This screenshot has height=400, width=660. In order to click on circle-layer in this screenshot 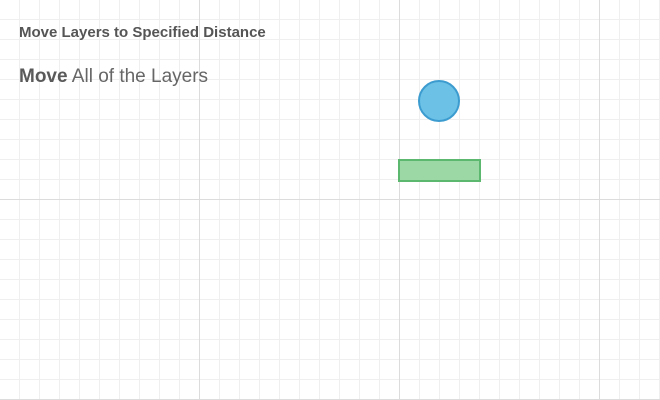, I will do `click(439, 101)`.